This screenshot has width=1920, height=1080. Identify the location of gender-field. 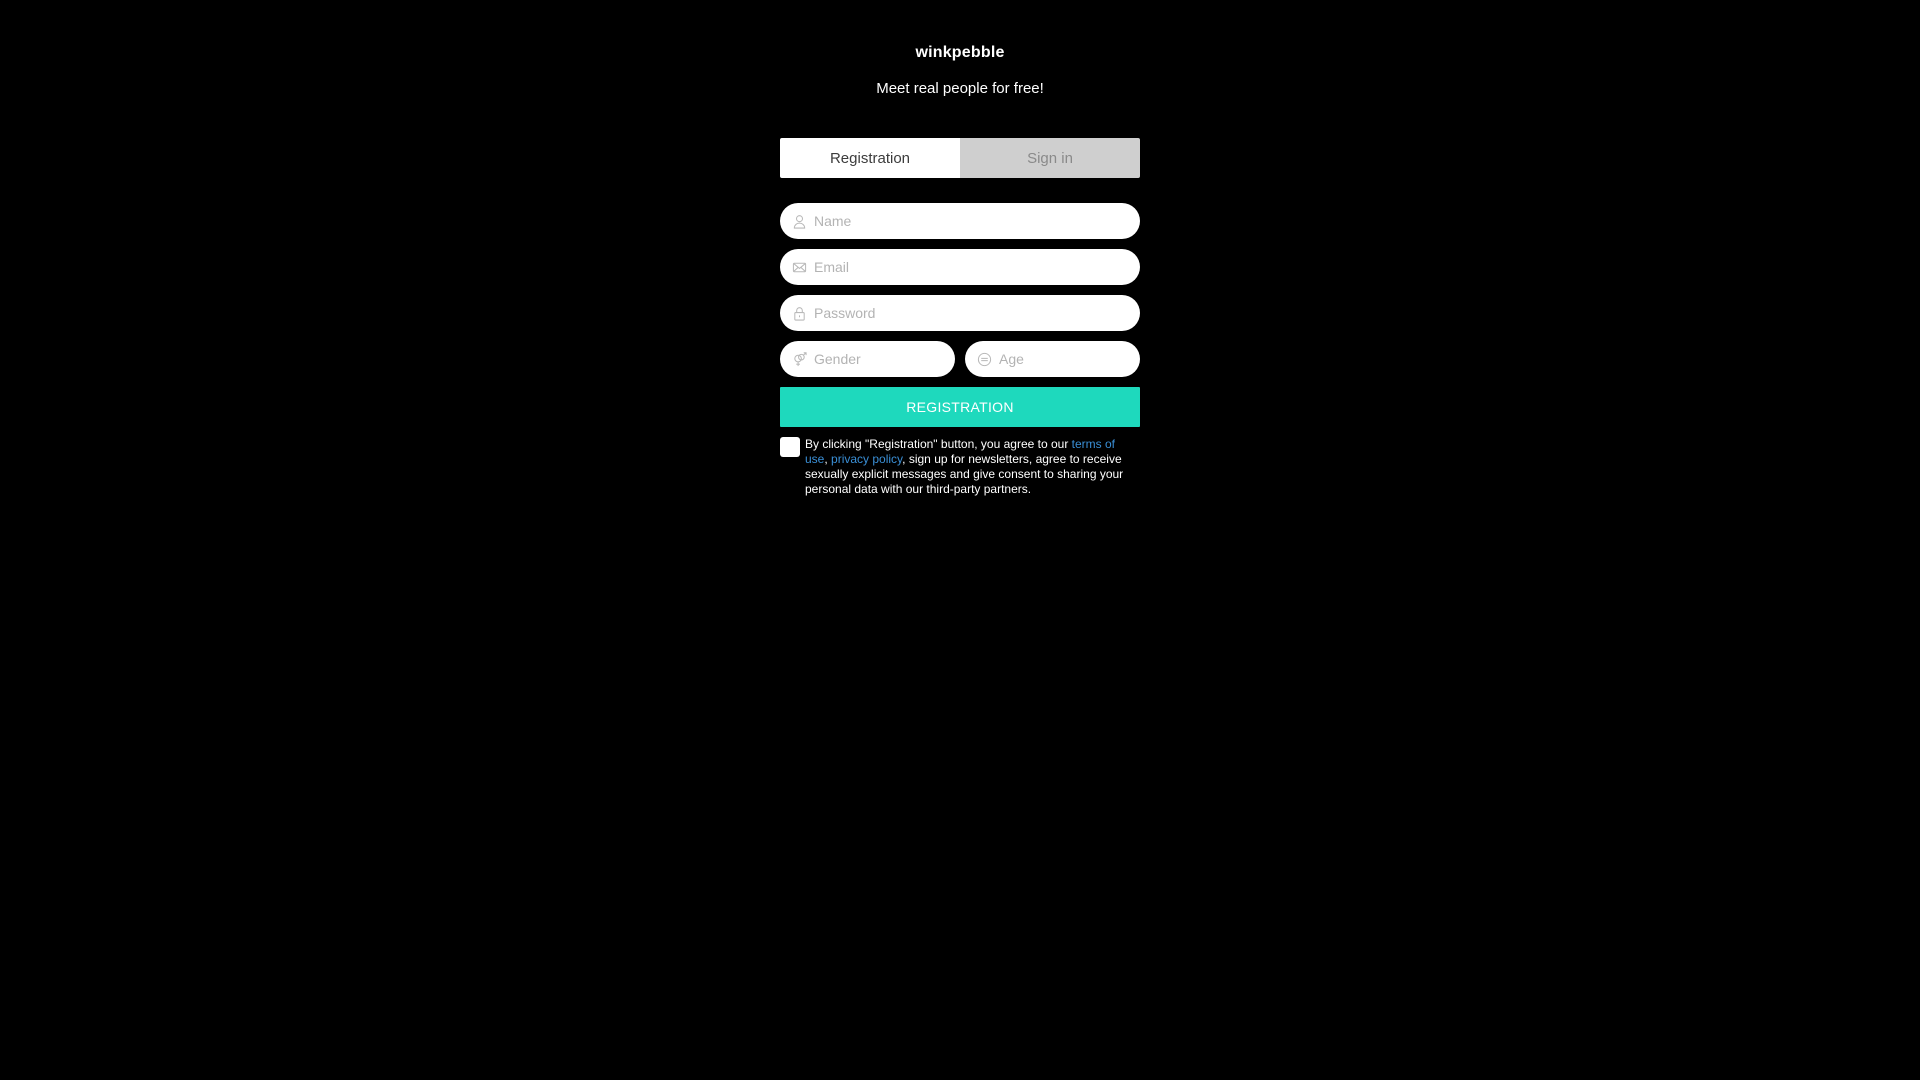
(867, 359).